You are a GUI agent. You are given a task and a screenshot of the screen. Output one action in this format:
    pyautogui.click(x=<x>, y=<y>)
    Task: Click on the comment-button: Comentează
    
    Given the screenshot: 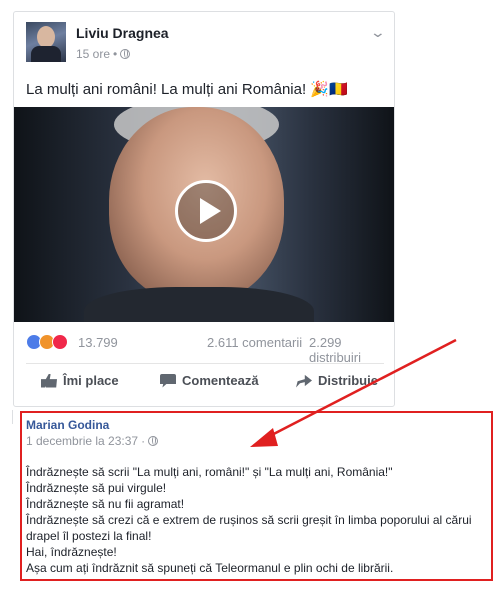 What is the action you would take?
    pyautogui.click(x=209, y=380)
    